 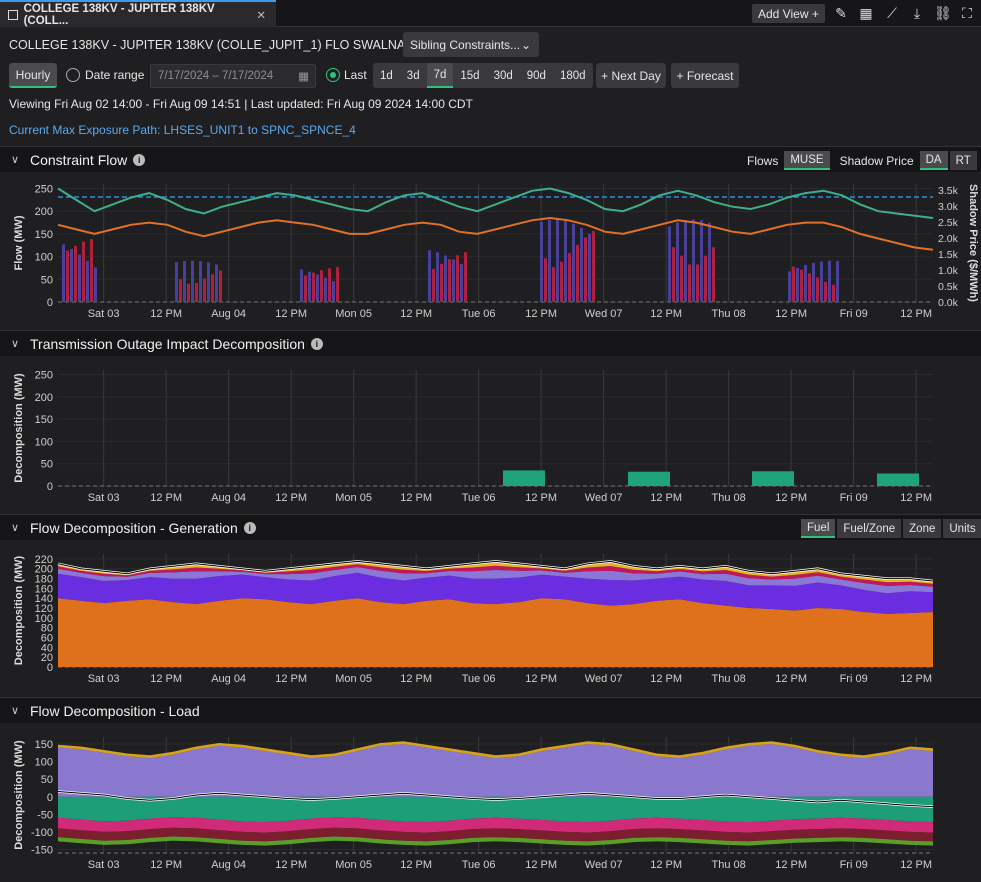 What do you see at coordinates (44, 398) in the screenshot?
I see `y-tick-label: 200` at bounding box center [44, 398].